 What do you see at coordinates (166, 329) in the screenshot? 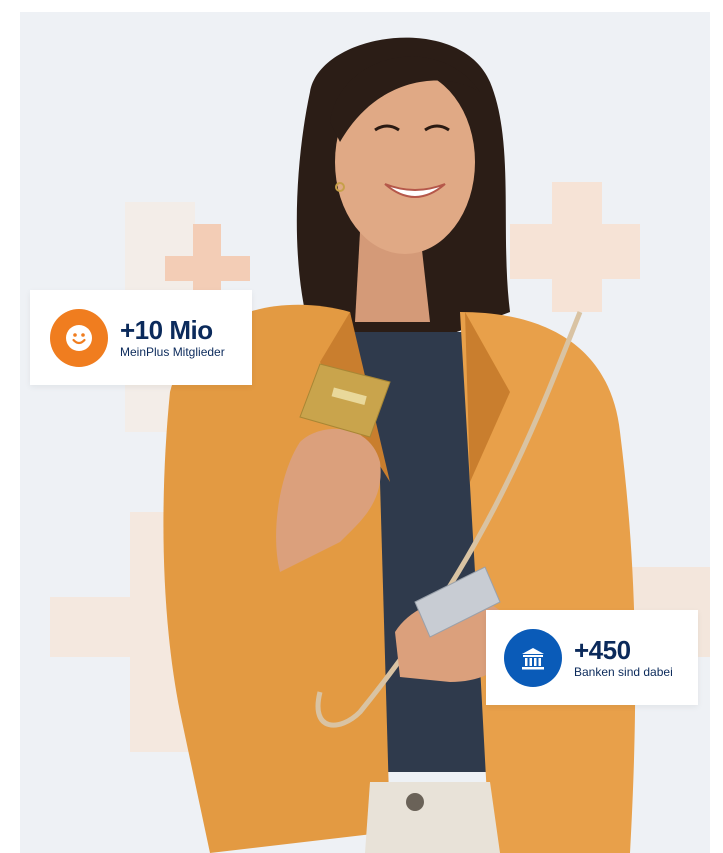
I see `stat-value: +10 Mio` at bounding box center [166, 329].